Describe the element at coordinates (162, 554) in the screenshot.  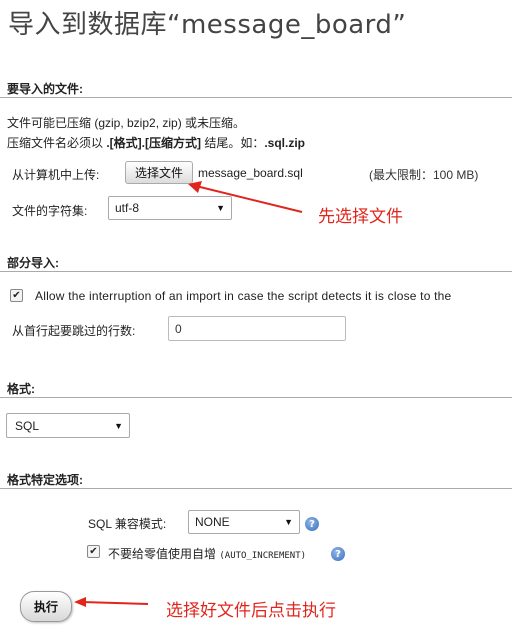
I see `no-auto-value-text: 不要给零值使用自增` at that location.